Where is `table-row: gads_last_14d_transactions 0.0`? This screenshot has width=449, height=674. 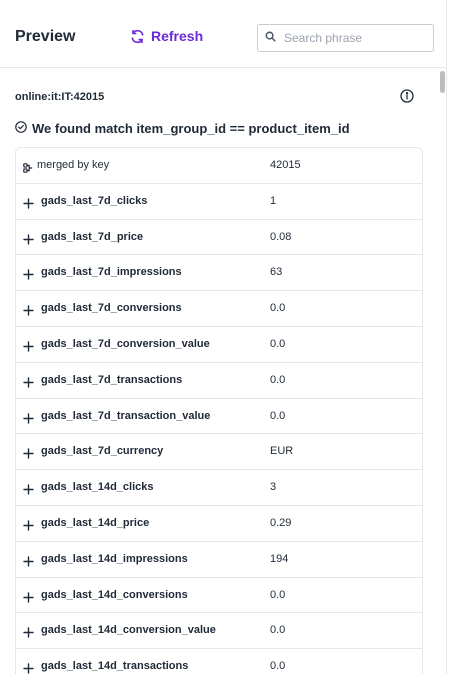 table-row: gads_last_14d_transactions 0.0 is located at coordinates (219, 661).